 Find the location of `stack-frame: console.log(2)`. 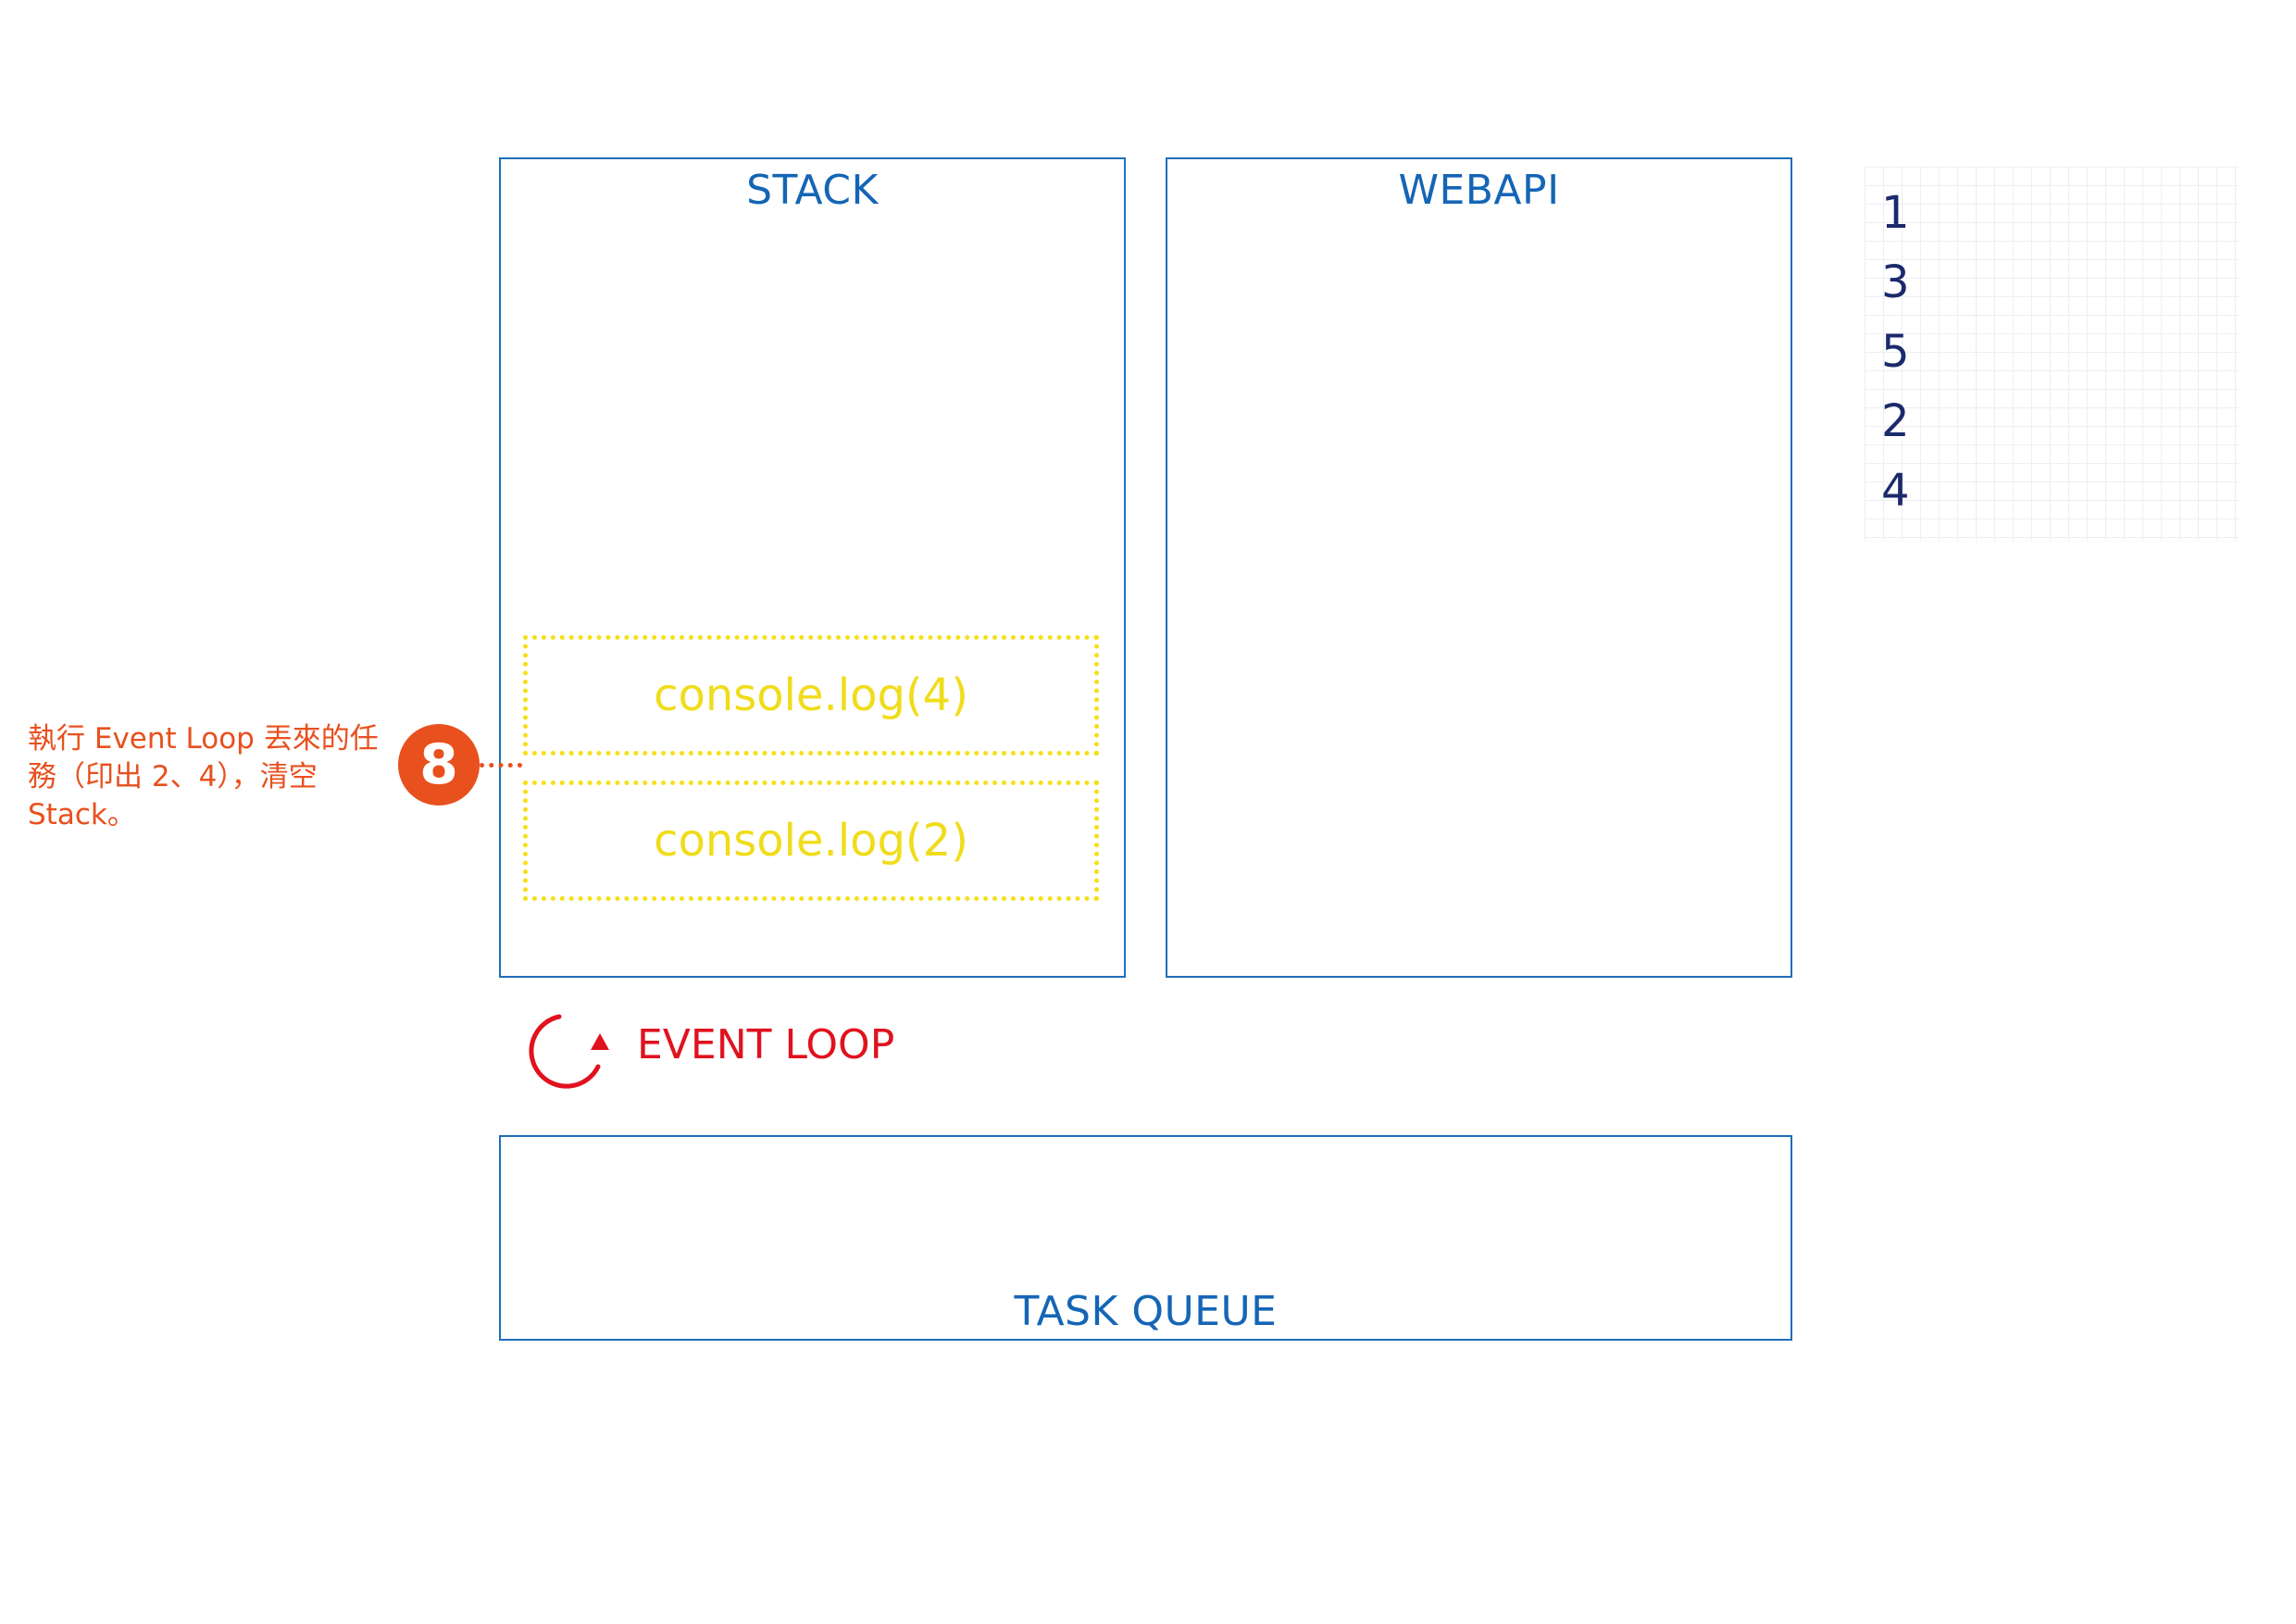

stack-frame: console.log(2) is located at coordinates (811, 841).